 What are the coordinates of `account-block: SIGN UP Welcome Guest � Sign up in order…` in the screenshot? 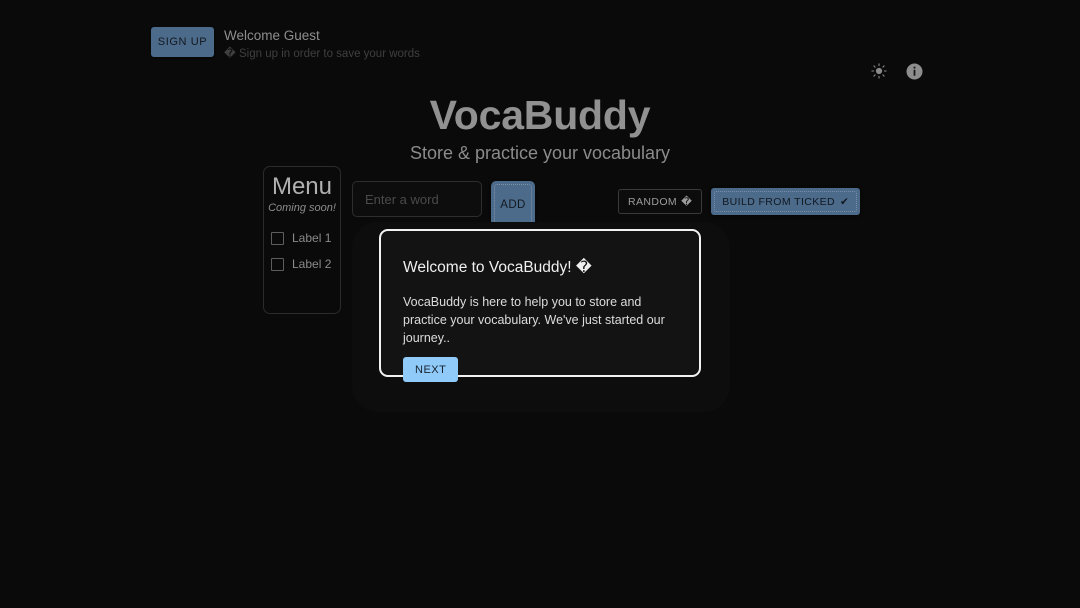 It's located at (285, 44).